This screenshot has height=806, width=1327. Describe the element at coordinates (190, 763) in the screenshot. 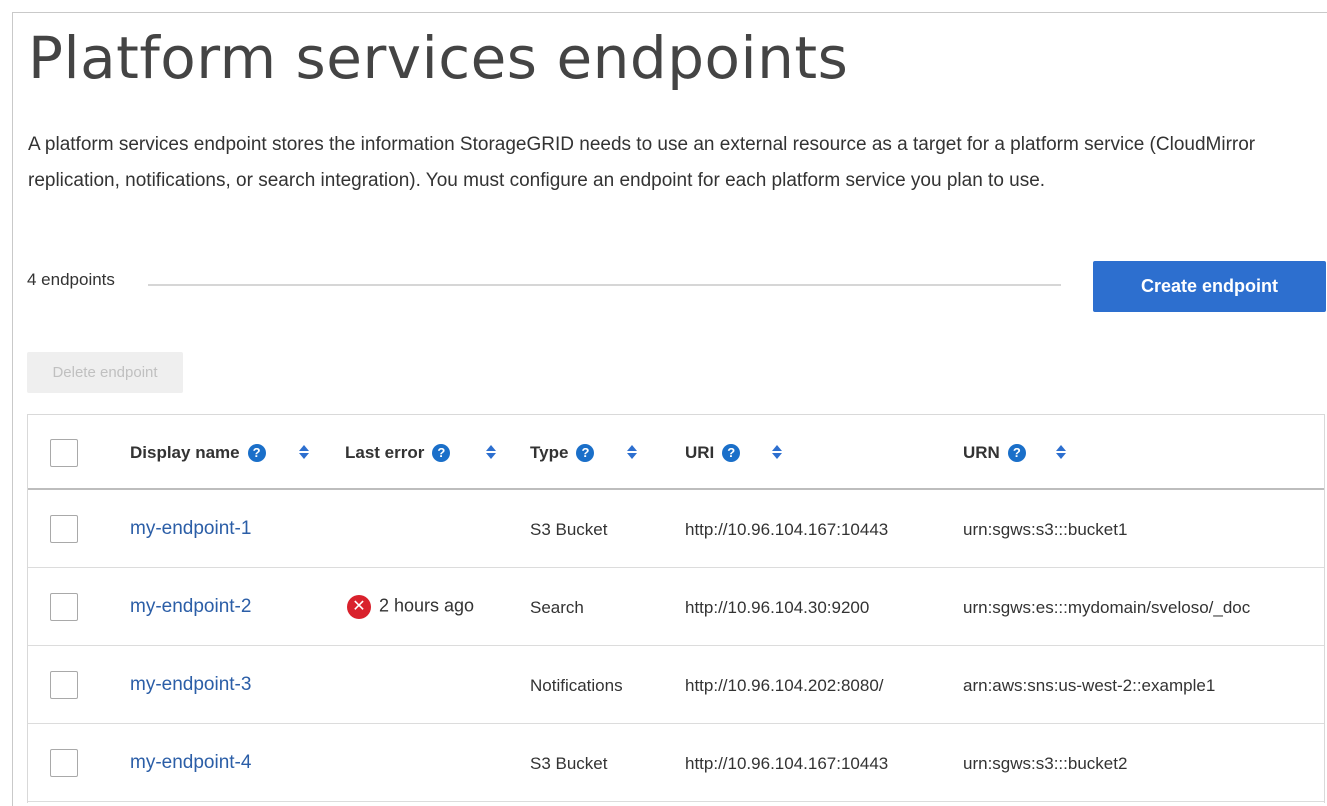

I see `endpoint-name-link: my-endpoint-4` at that location.